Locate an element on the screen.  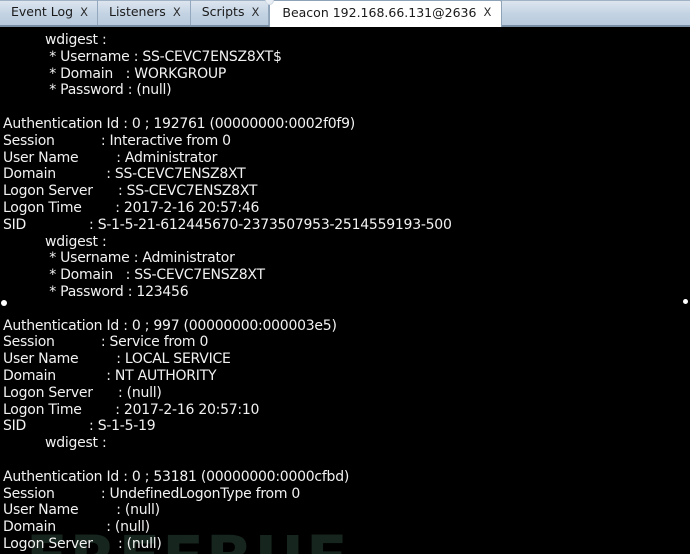
console-line: Logon Time : 2017-2-16 20:57:10 is located at coordinates (131, 409).